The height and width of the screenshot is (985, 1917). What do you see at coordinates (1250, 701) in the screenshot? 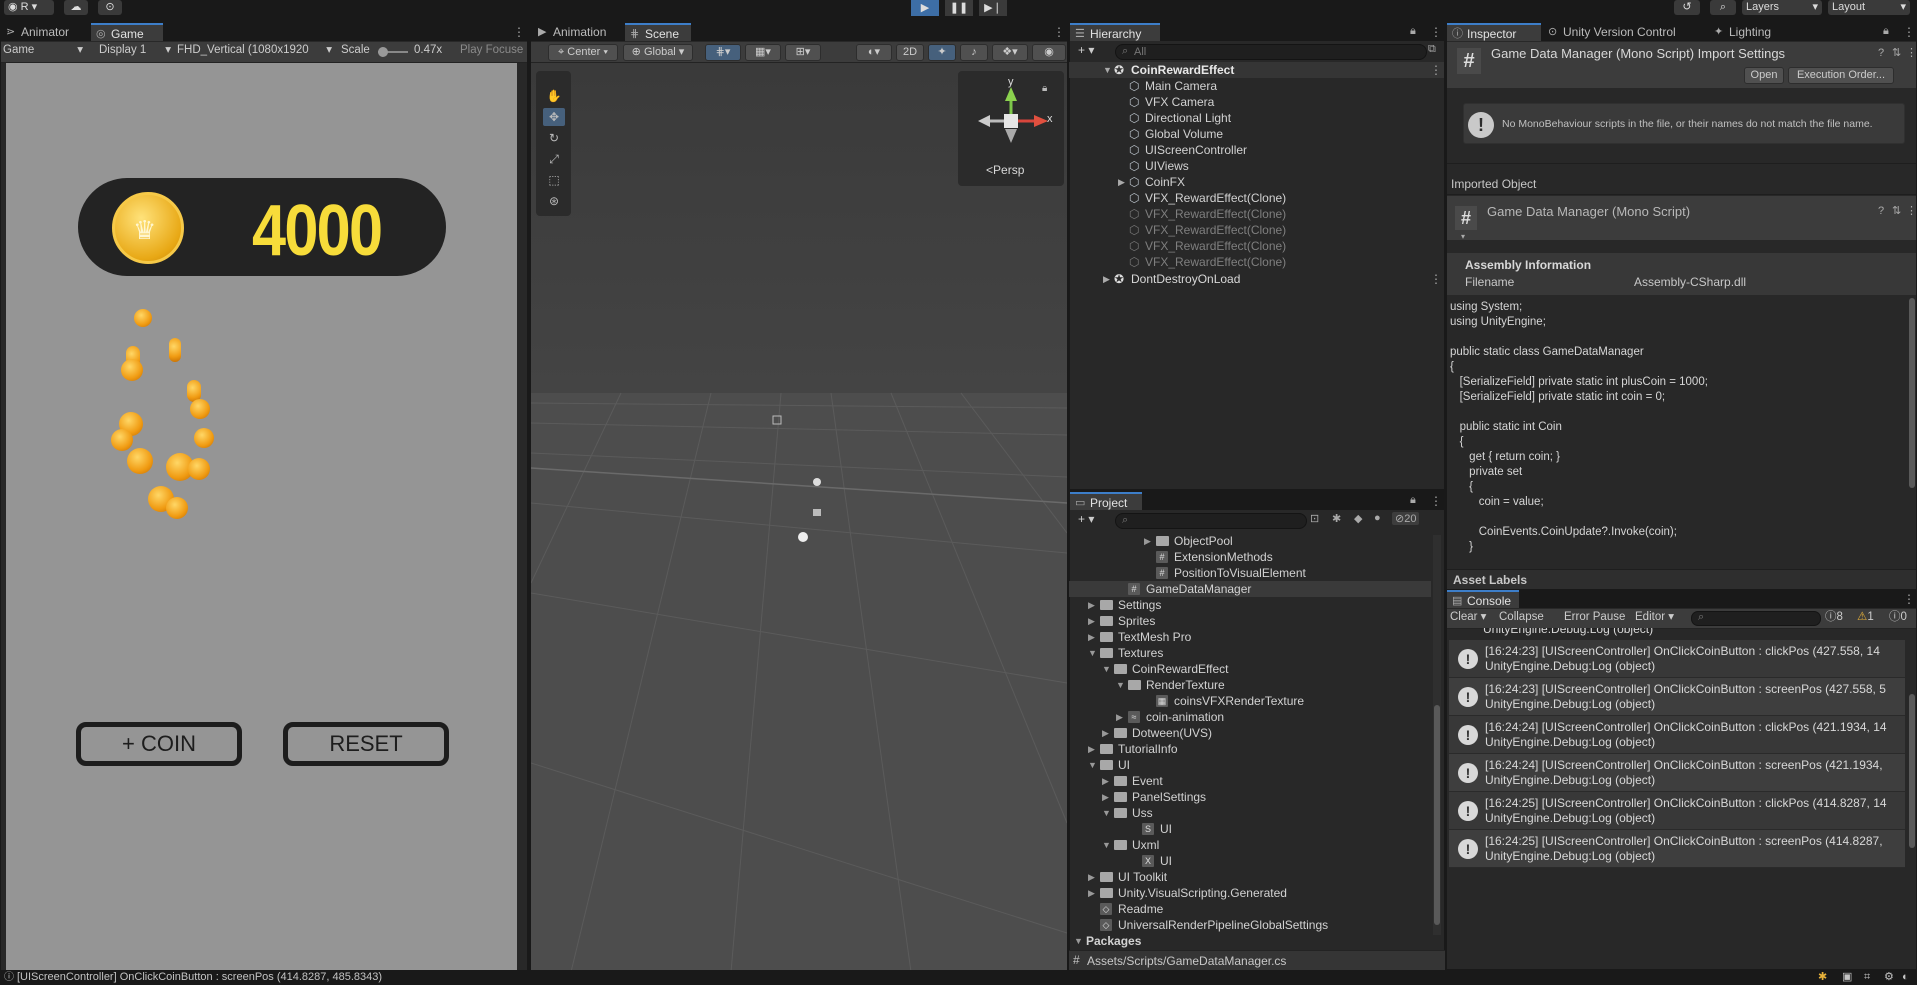
I see `project-item: ▦ coinsVFXRenderTexture` at bounding box center [1250, 701].